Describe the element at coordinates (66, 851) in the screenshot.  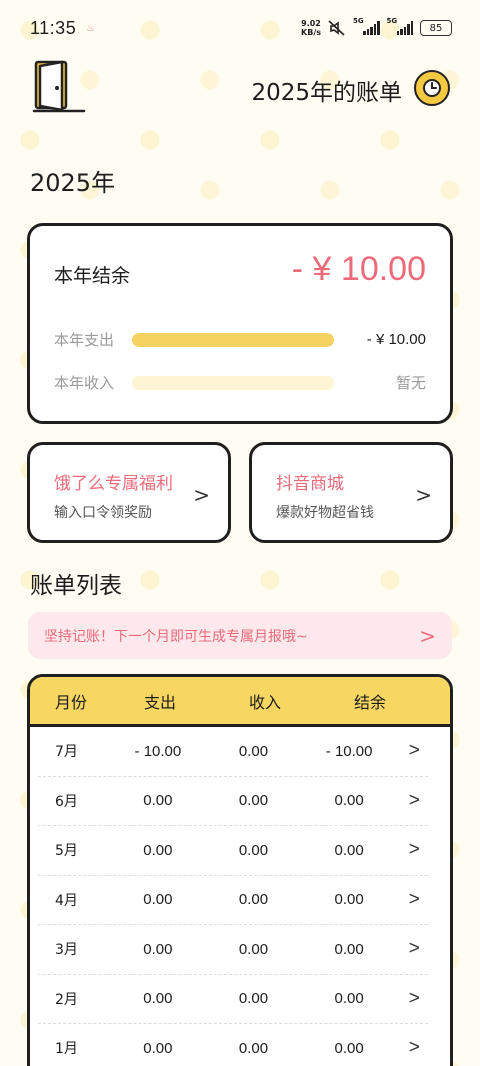
I see `row-month: 5月` at that location.